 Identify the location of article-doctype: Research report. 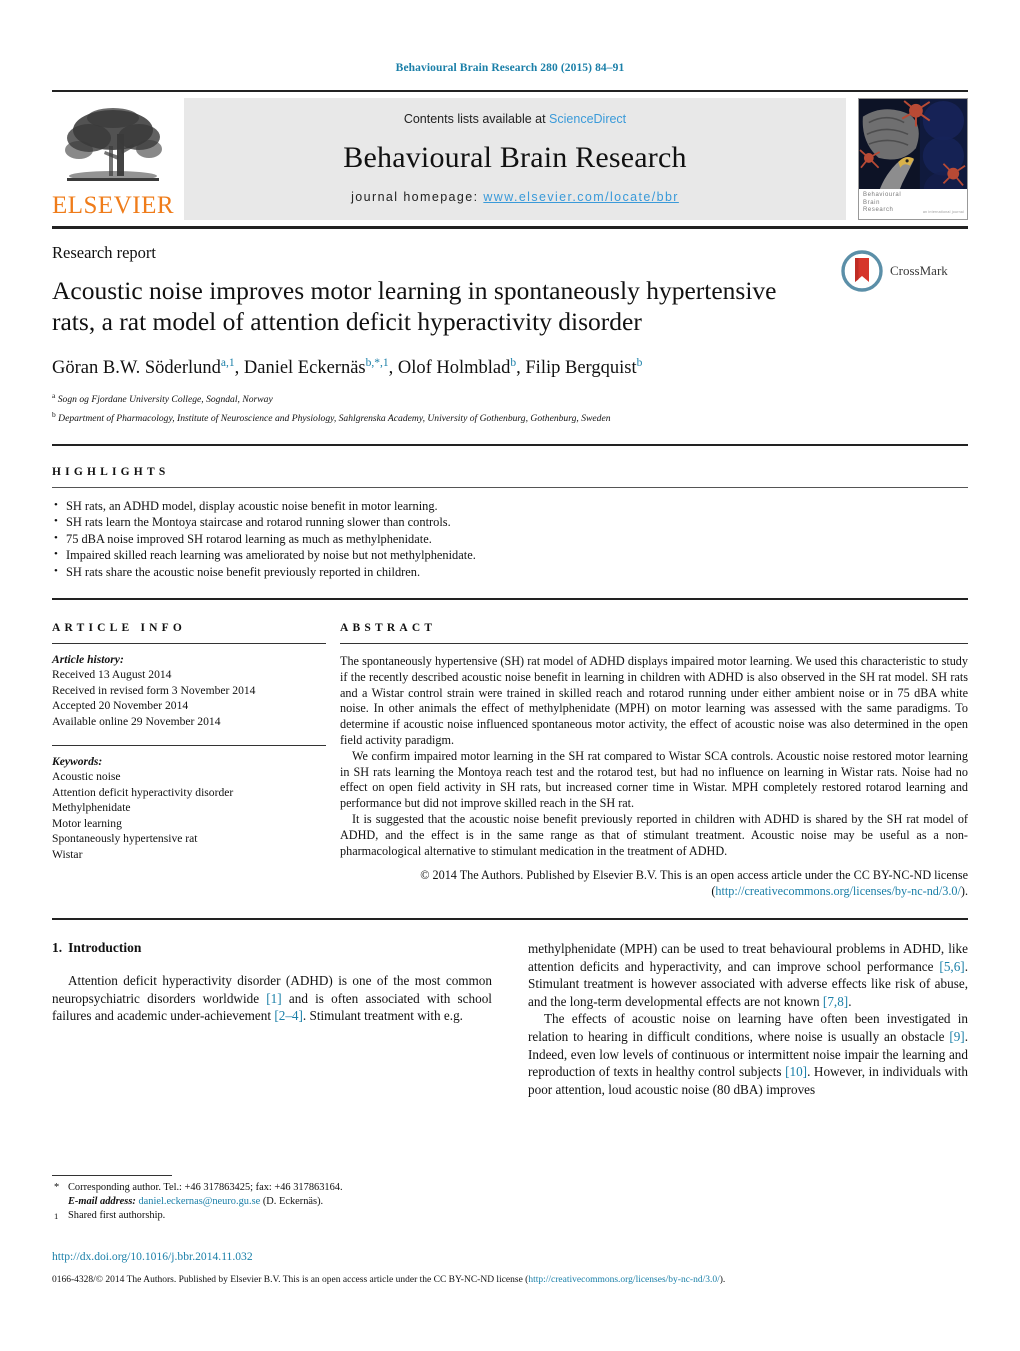
(104, 252).